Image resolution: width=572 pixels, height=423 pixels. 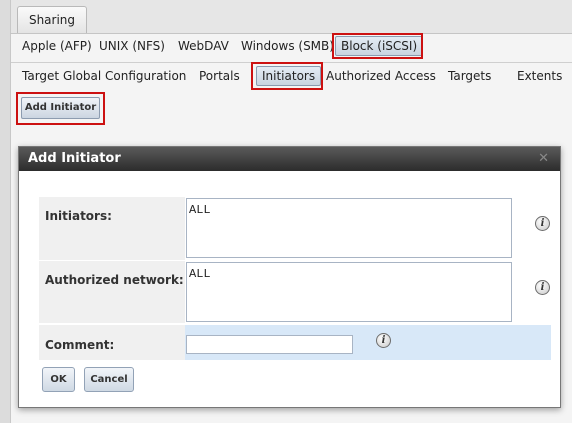 I want to click on initiators-info-icon: i, so click(x=542, y=223).